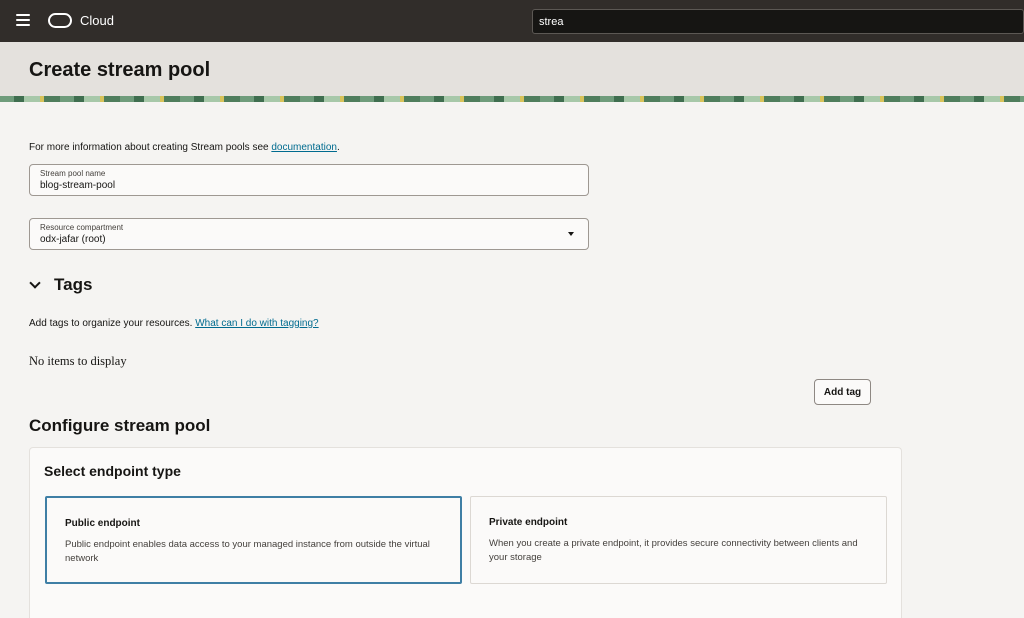  I want to click on empty-tags-message: No items to display, so click(78, 361).